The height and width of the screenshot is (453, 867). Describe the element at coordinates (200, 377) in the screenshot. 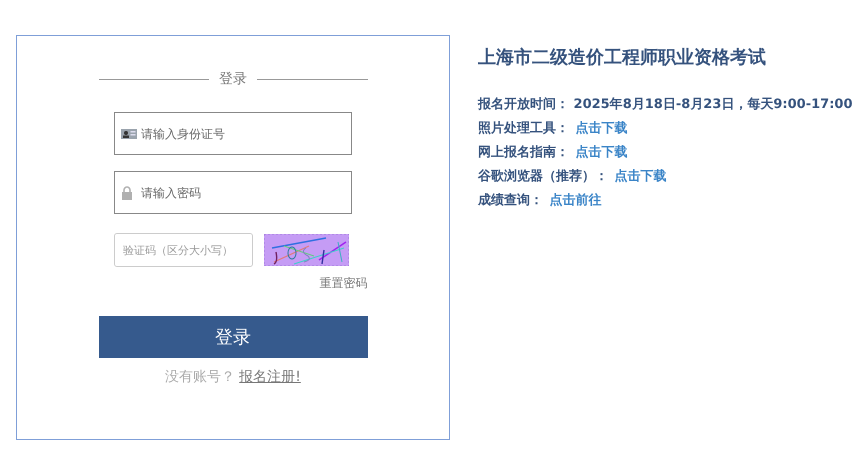

I see `register-prompt: 没有账号？` at that location.